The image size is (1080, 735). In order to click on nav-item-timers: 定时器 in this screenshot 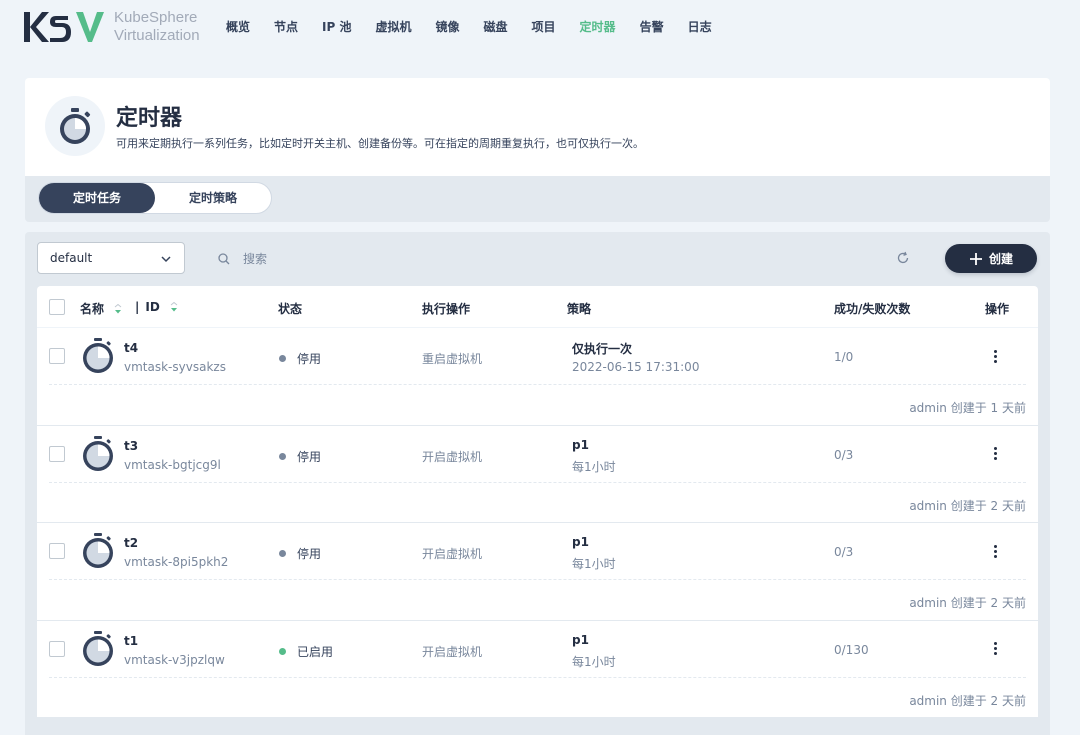, I will do `click(598, 26)`.